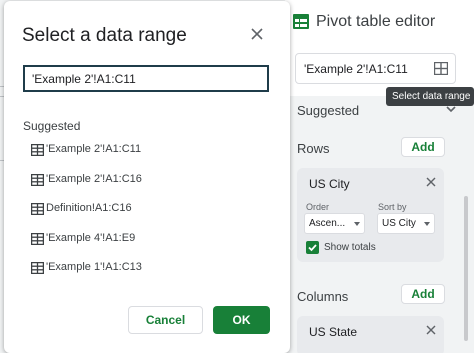 This screenshot has height=353, width=474. Describe the element at coordinates (165, 320) in the screenshot. I see `cancel-button: Cancel` at that location.